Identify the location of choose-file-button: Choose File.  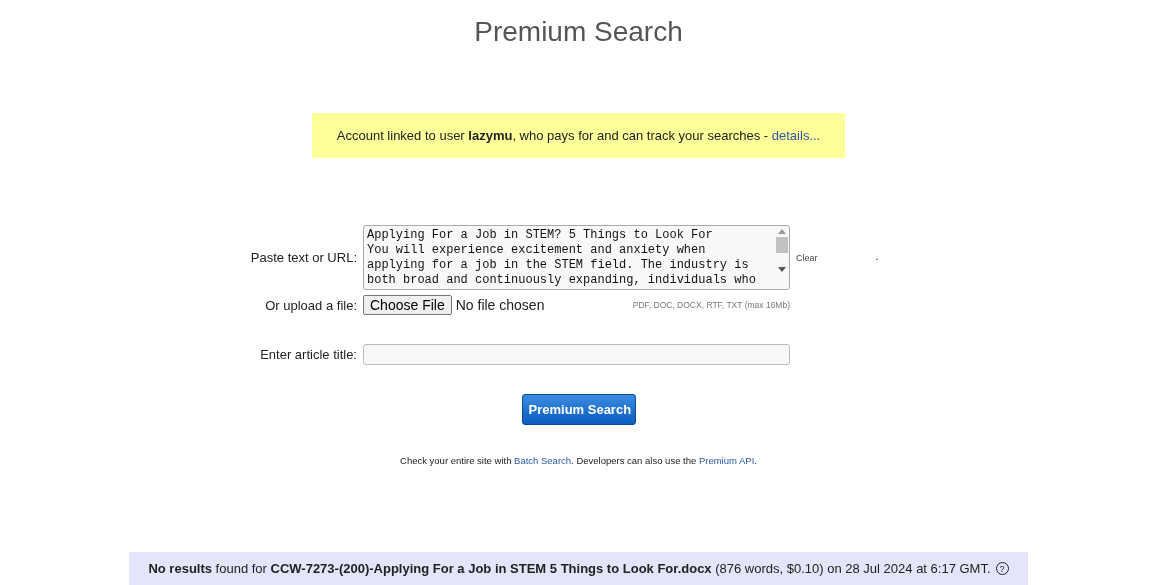
(407, 305).